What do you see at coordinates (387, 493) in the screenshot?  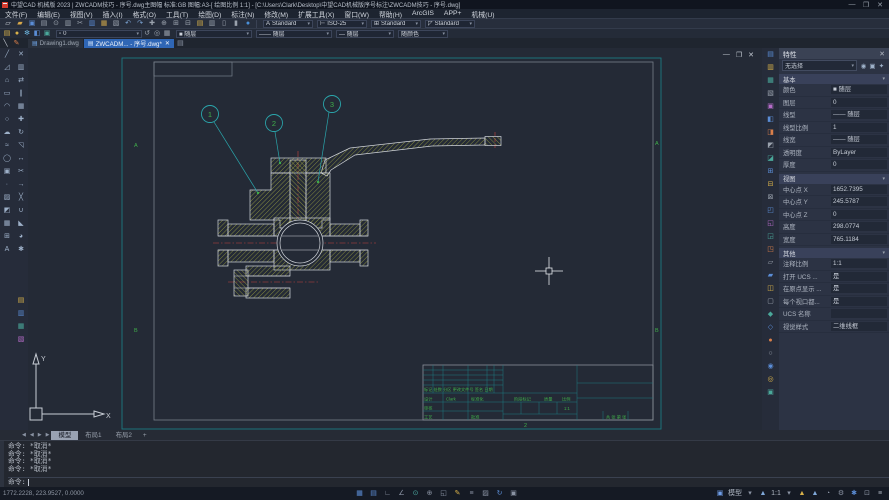 I see `ortho-toggle: ∟` at bounding box center [387, 493].